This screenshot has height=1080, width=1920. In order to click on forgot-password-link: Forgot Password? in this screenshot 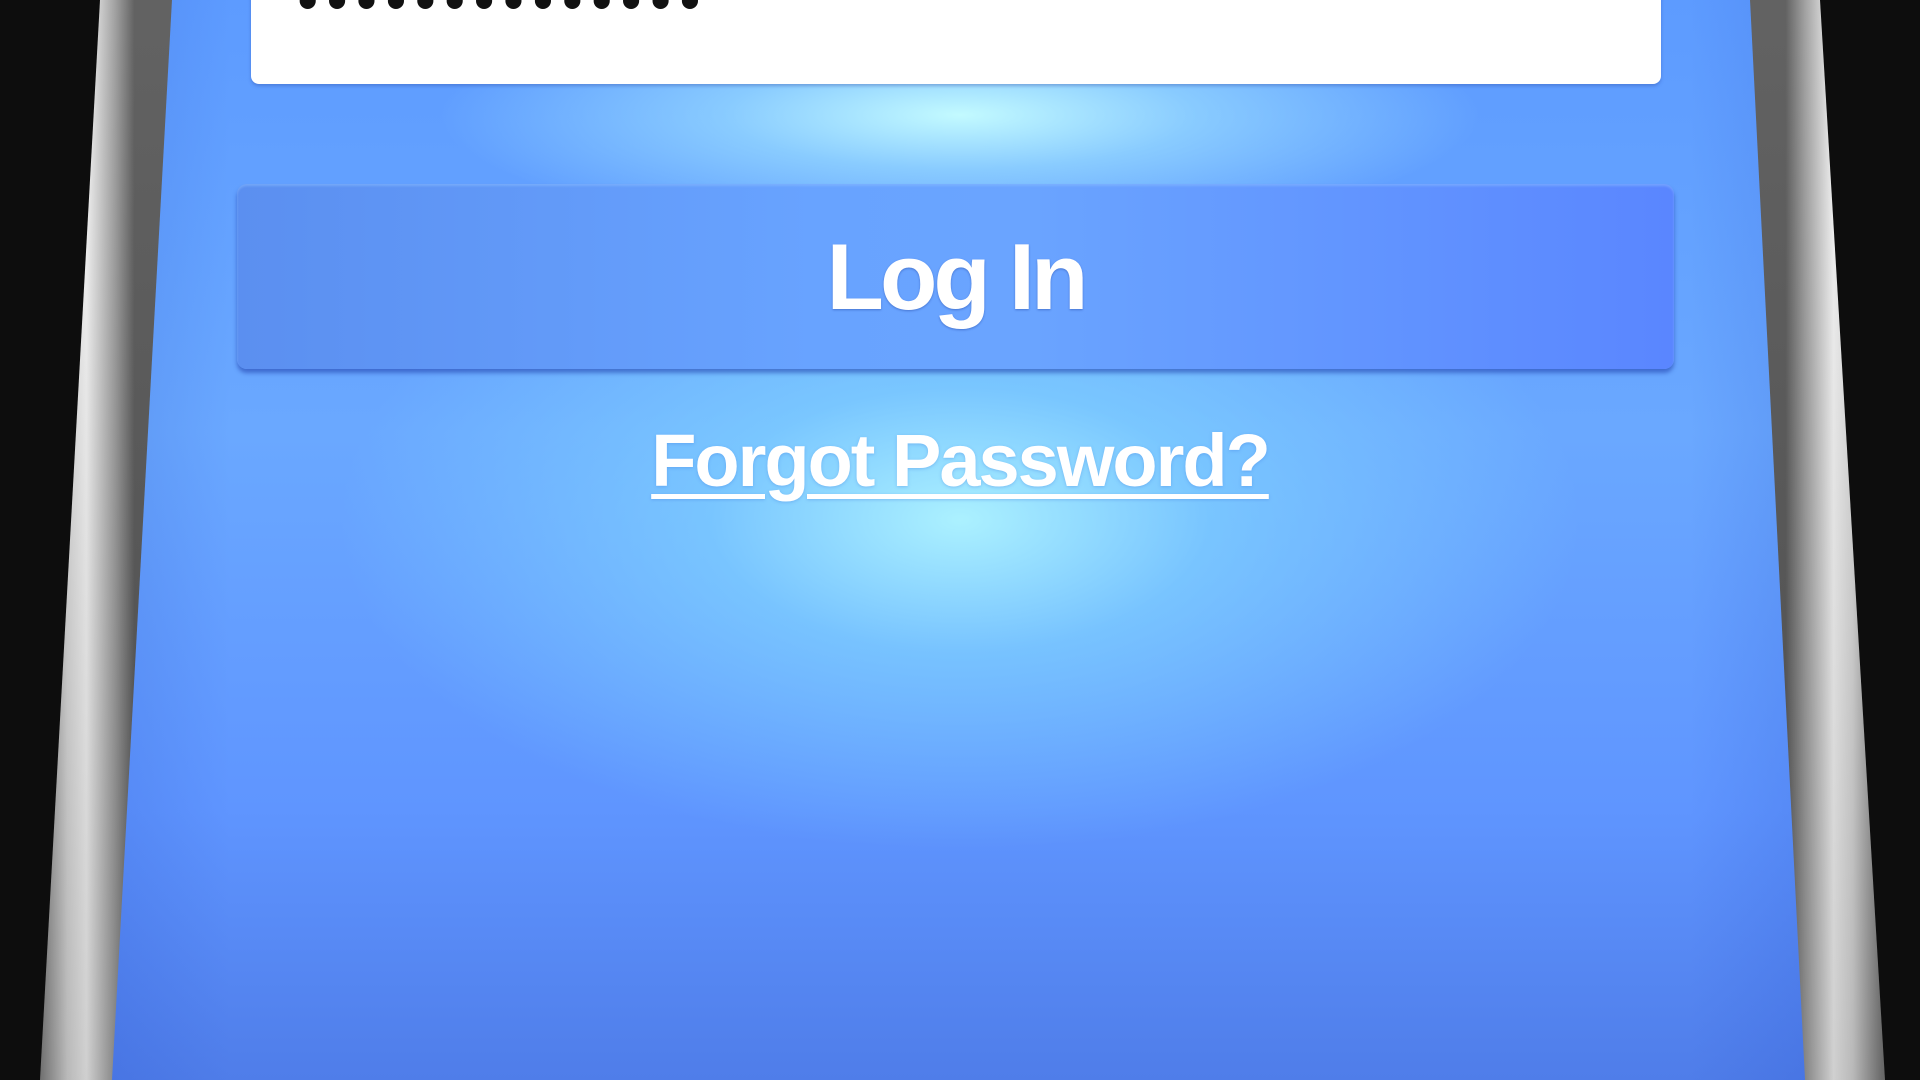, I will do `click(961, 460)`.